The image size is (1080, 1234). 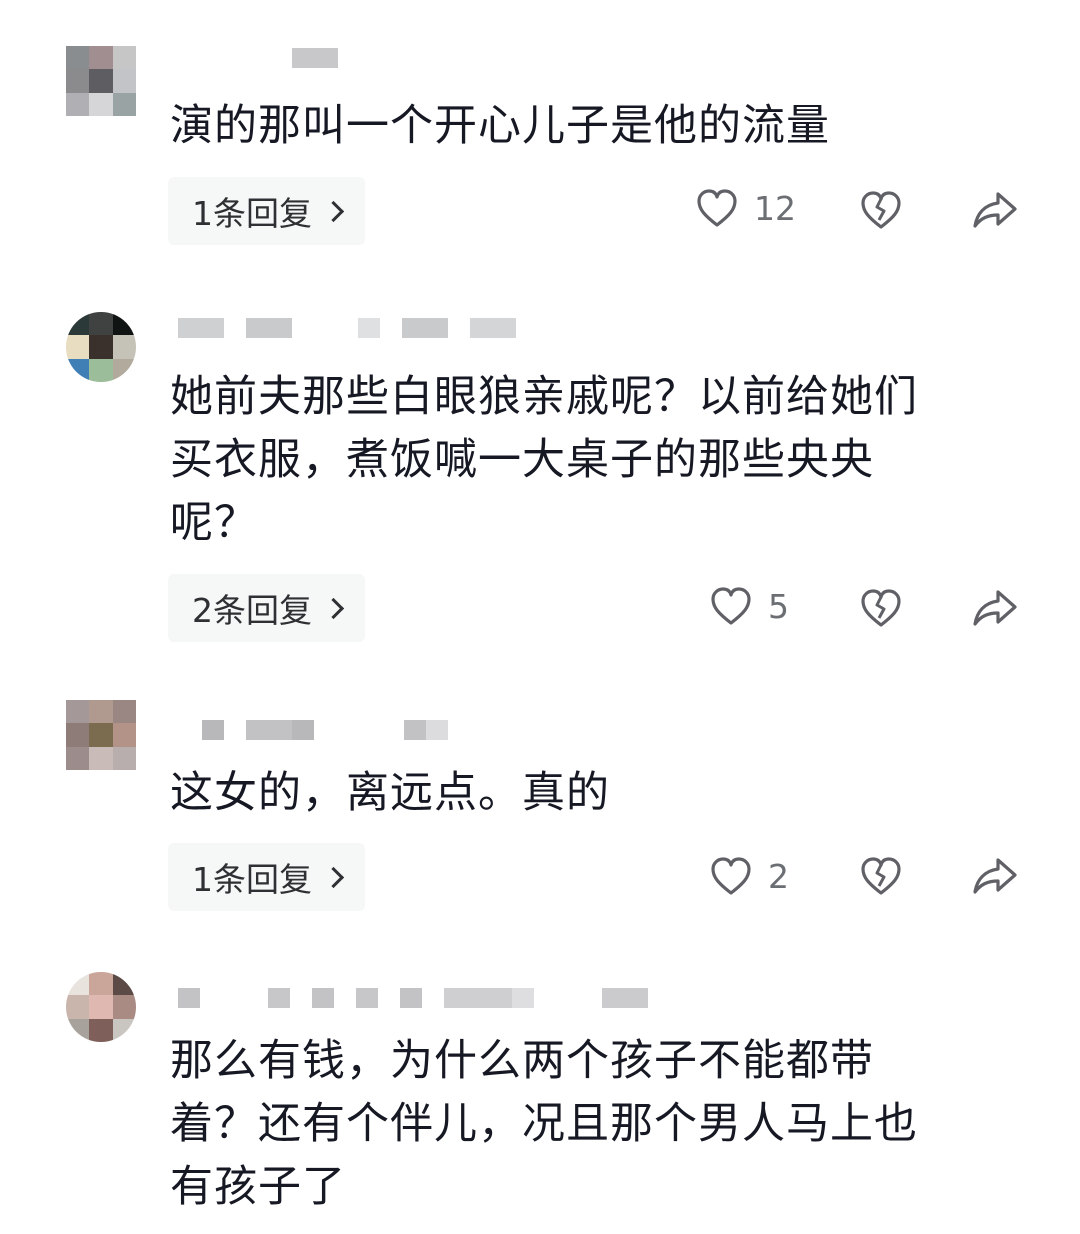 I want to click on like-count: 5, so click(x=778, y=606).